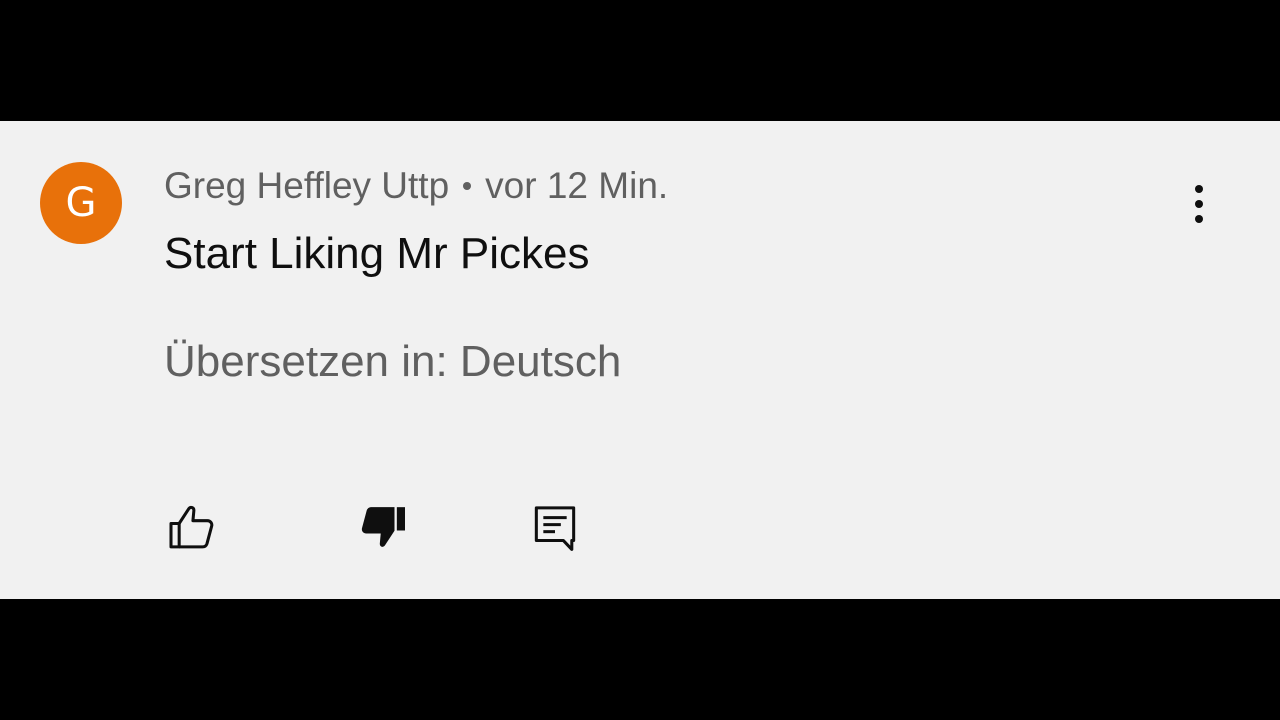  I want to click on avatar: G, so click(81, 203).